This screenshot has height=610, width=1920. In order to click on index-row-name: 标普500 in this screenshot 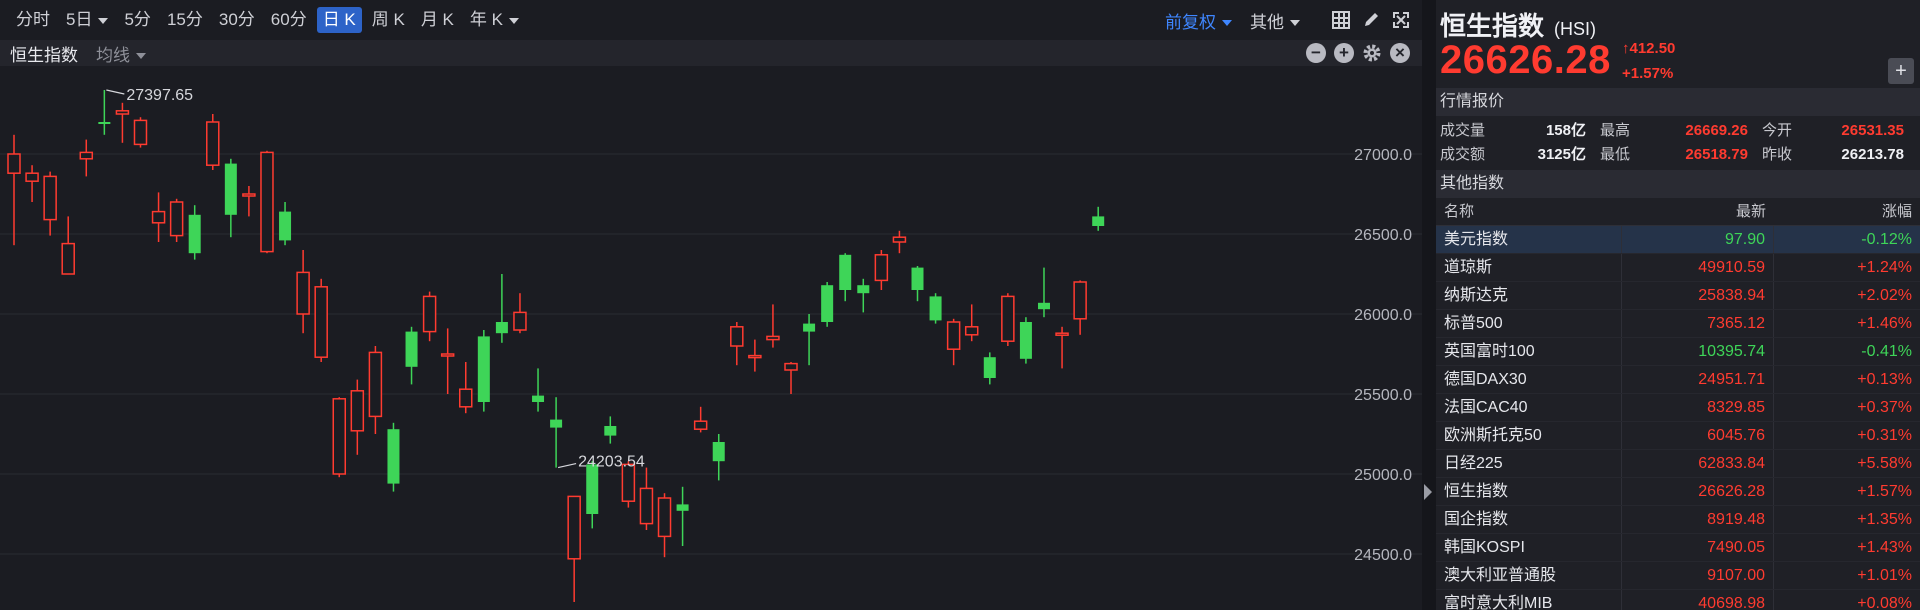, I will do `click(1529, 323)`.